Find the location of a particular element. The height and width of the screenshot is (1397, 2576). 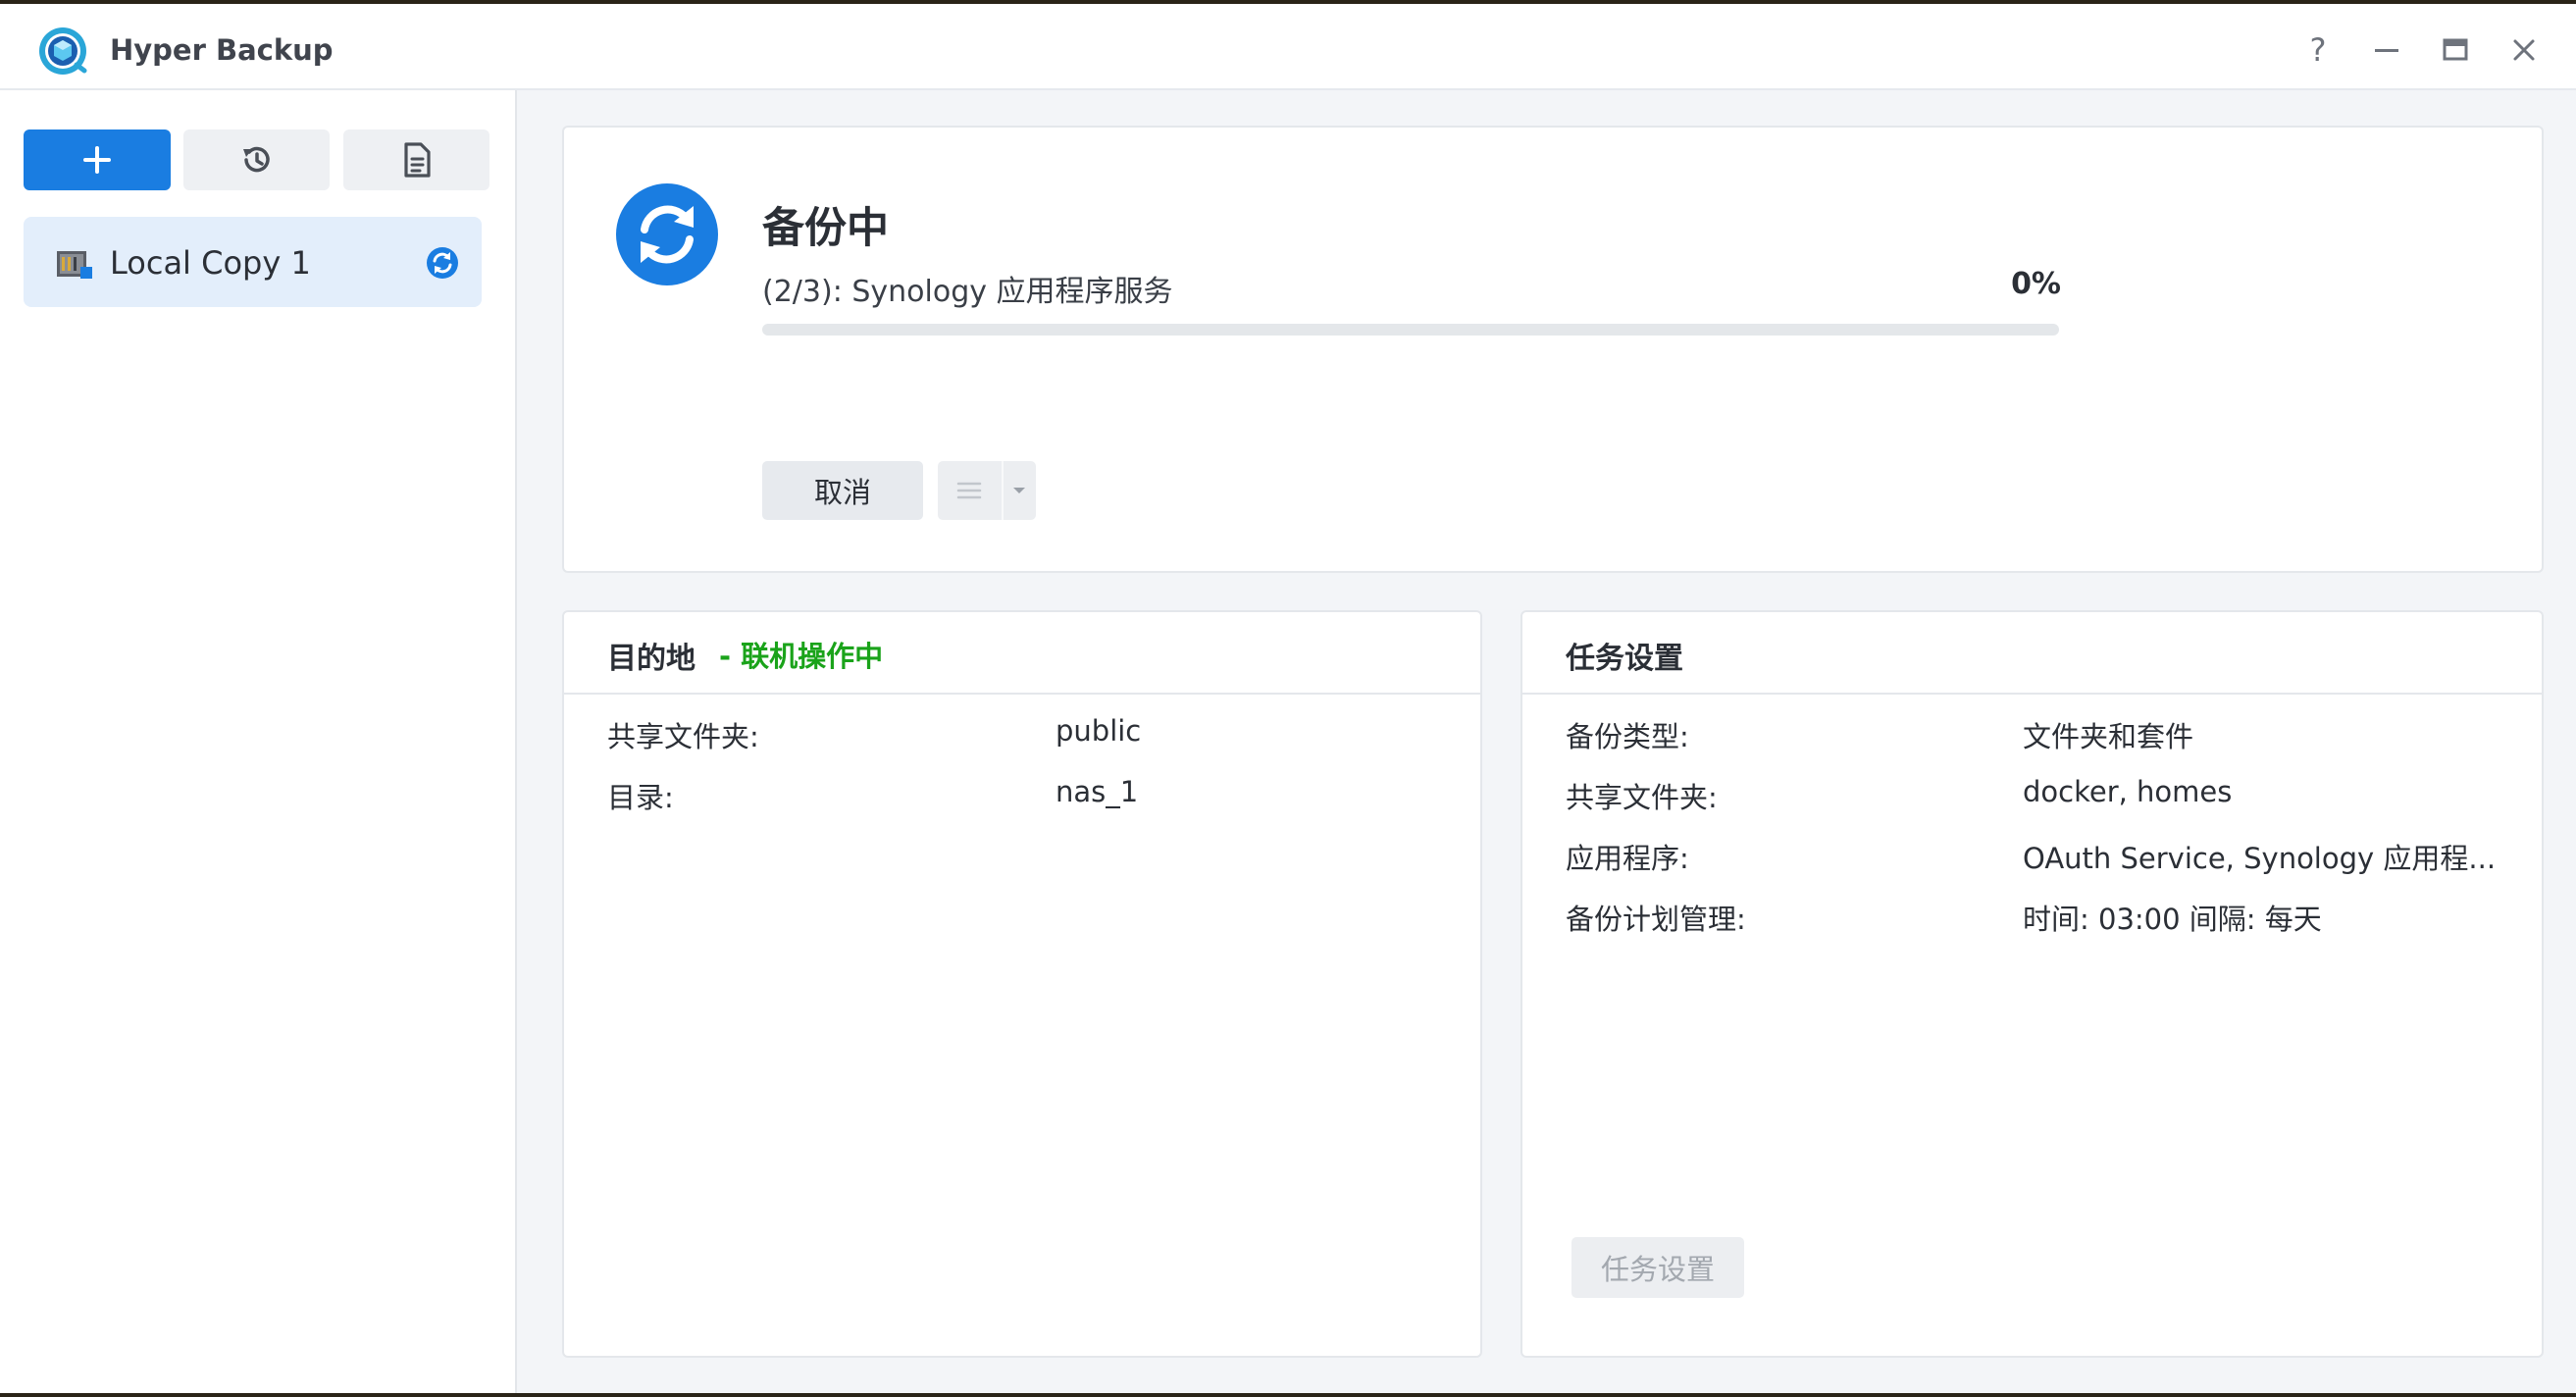

local-copy-icon is located at coordinates (74, 264).